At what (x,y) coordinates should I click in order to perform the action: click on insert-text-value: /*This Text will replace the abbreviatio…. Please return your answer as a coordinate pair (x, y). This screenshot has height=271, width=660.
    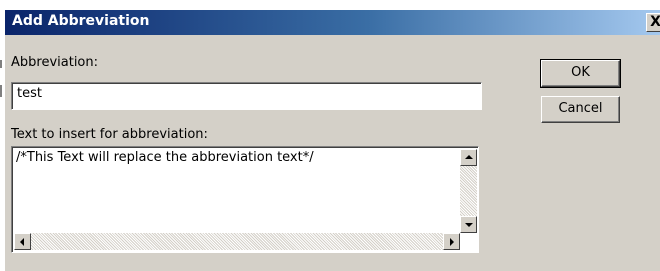
    Looking at the image, I should click on (165, 157).